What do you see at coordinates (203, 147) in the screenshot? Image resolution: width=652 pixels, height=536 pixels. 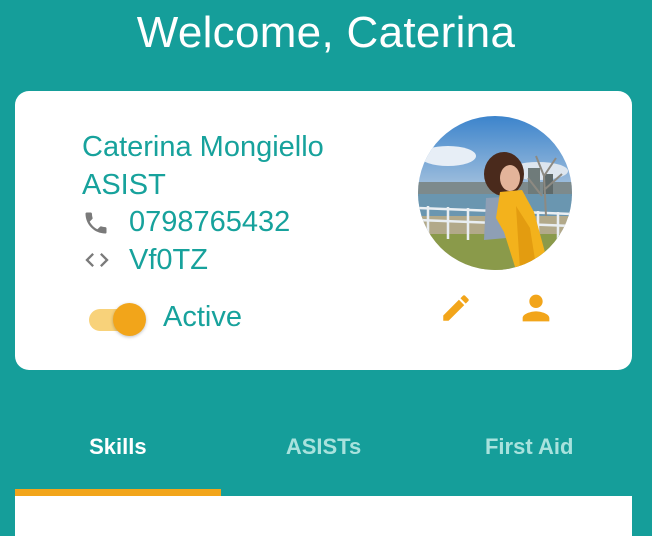 I see `profile-name: Caterina Mongiello` at bounding box center [203, 147].